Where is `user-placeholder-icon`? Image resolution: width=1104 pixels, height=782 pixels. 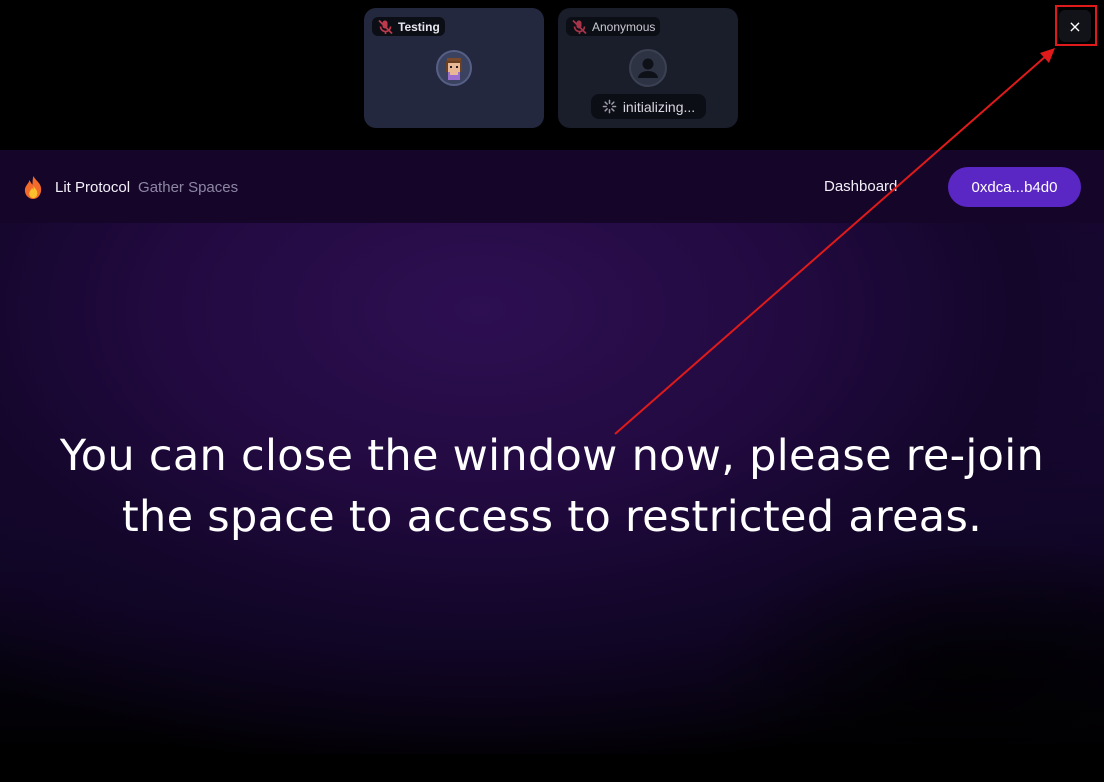 user-placeholder-icon is located at coordinates (648, 68).